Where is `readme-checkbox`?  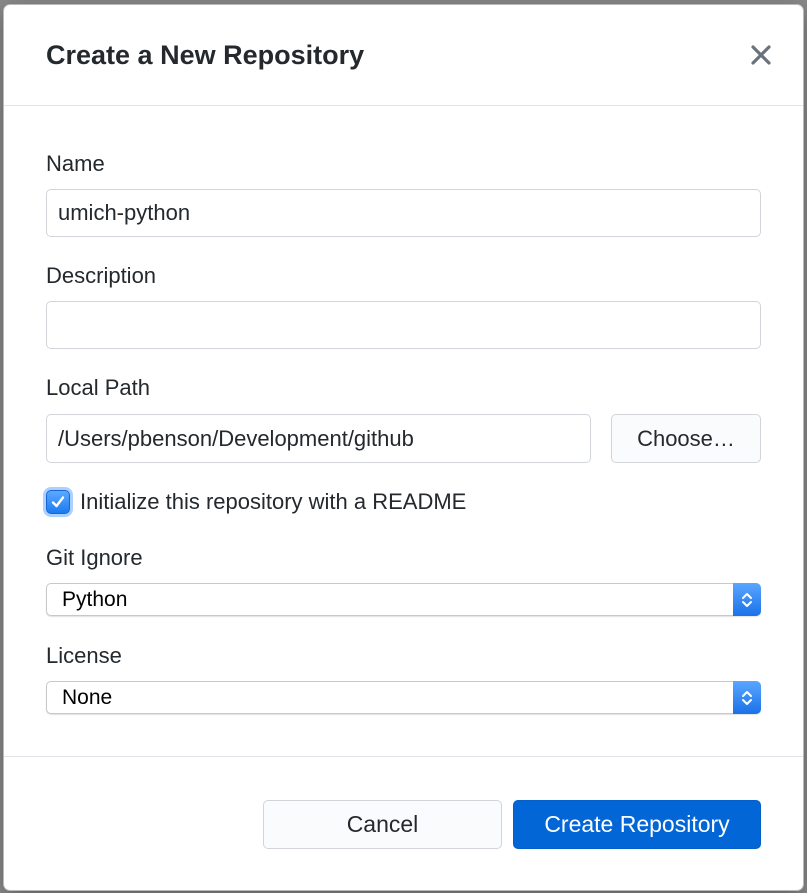 readme-checkbox is located at coordinates (58, 502).